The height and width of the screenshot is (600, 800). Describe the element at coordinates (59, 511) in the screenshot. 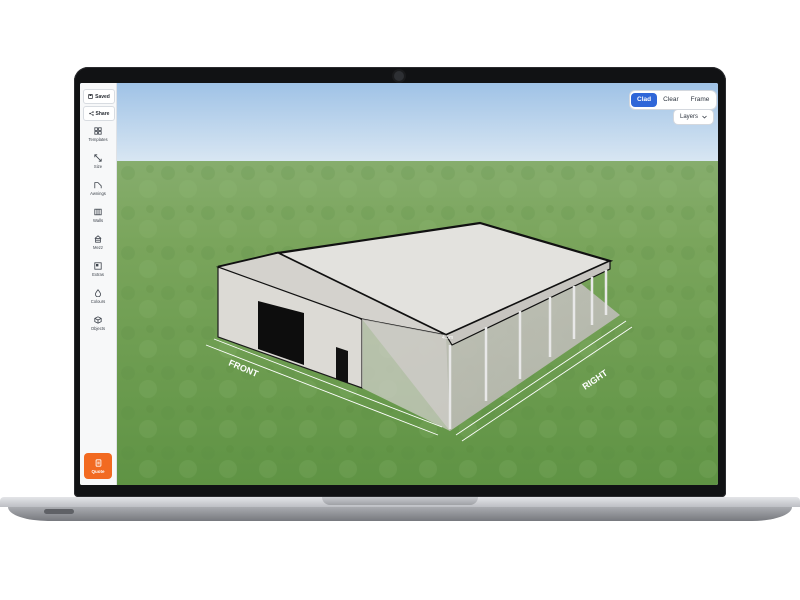

I see `laptop-foot-left` at that location.